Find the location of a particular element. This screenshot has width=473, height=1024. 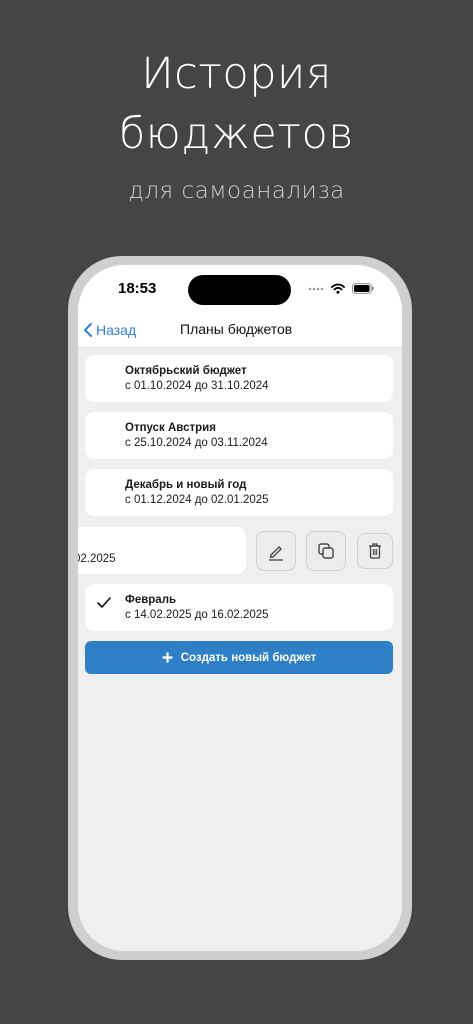

trash-icon is located at coordinates (375, 551).